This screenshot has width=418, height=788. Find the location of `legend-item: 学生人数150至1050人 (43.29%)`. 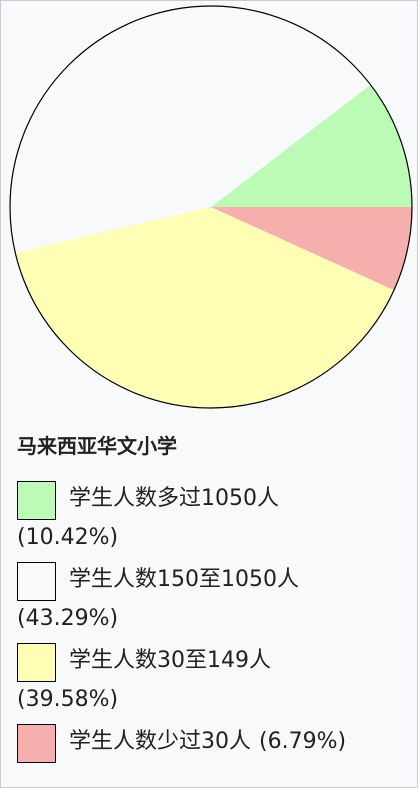

legend-item: 学生人数150至1050人 (43.29%) is located at coordinates (214, 599).